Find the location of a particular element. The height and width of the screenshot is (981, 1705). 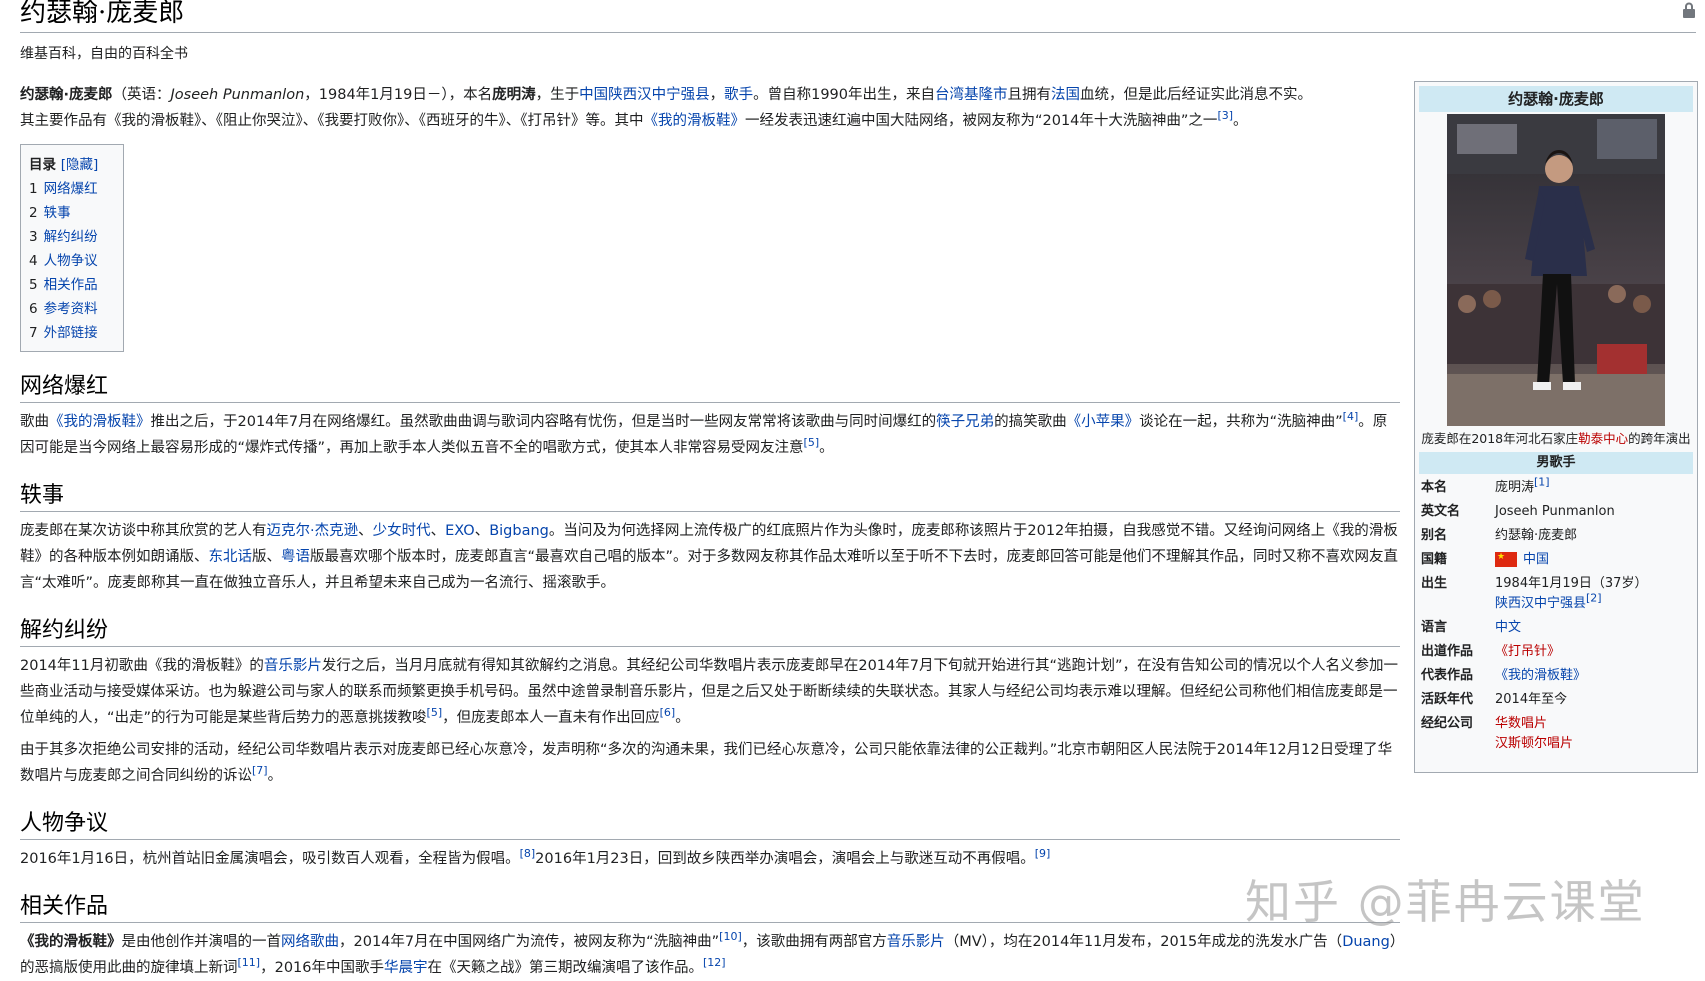

ref-8: [8] is located at coordinates (528, 853).